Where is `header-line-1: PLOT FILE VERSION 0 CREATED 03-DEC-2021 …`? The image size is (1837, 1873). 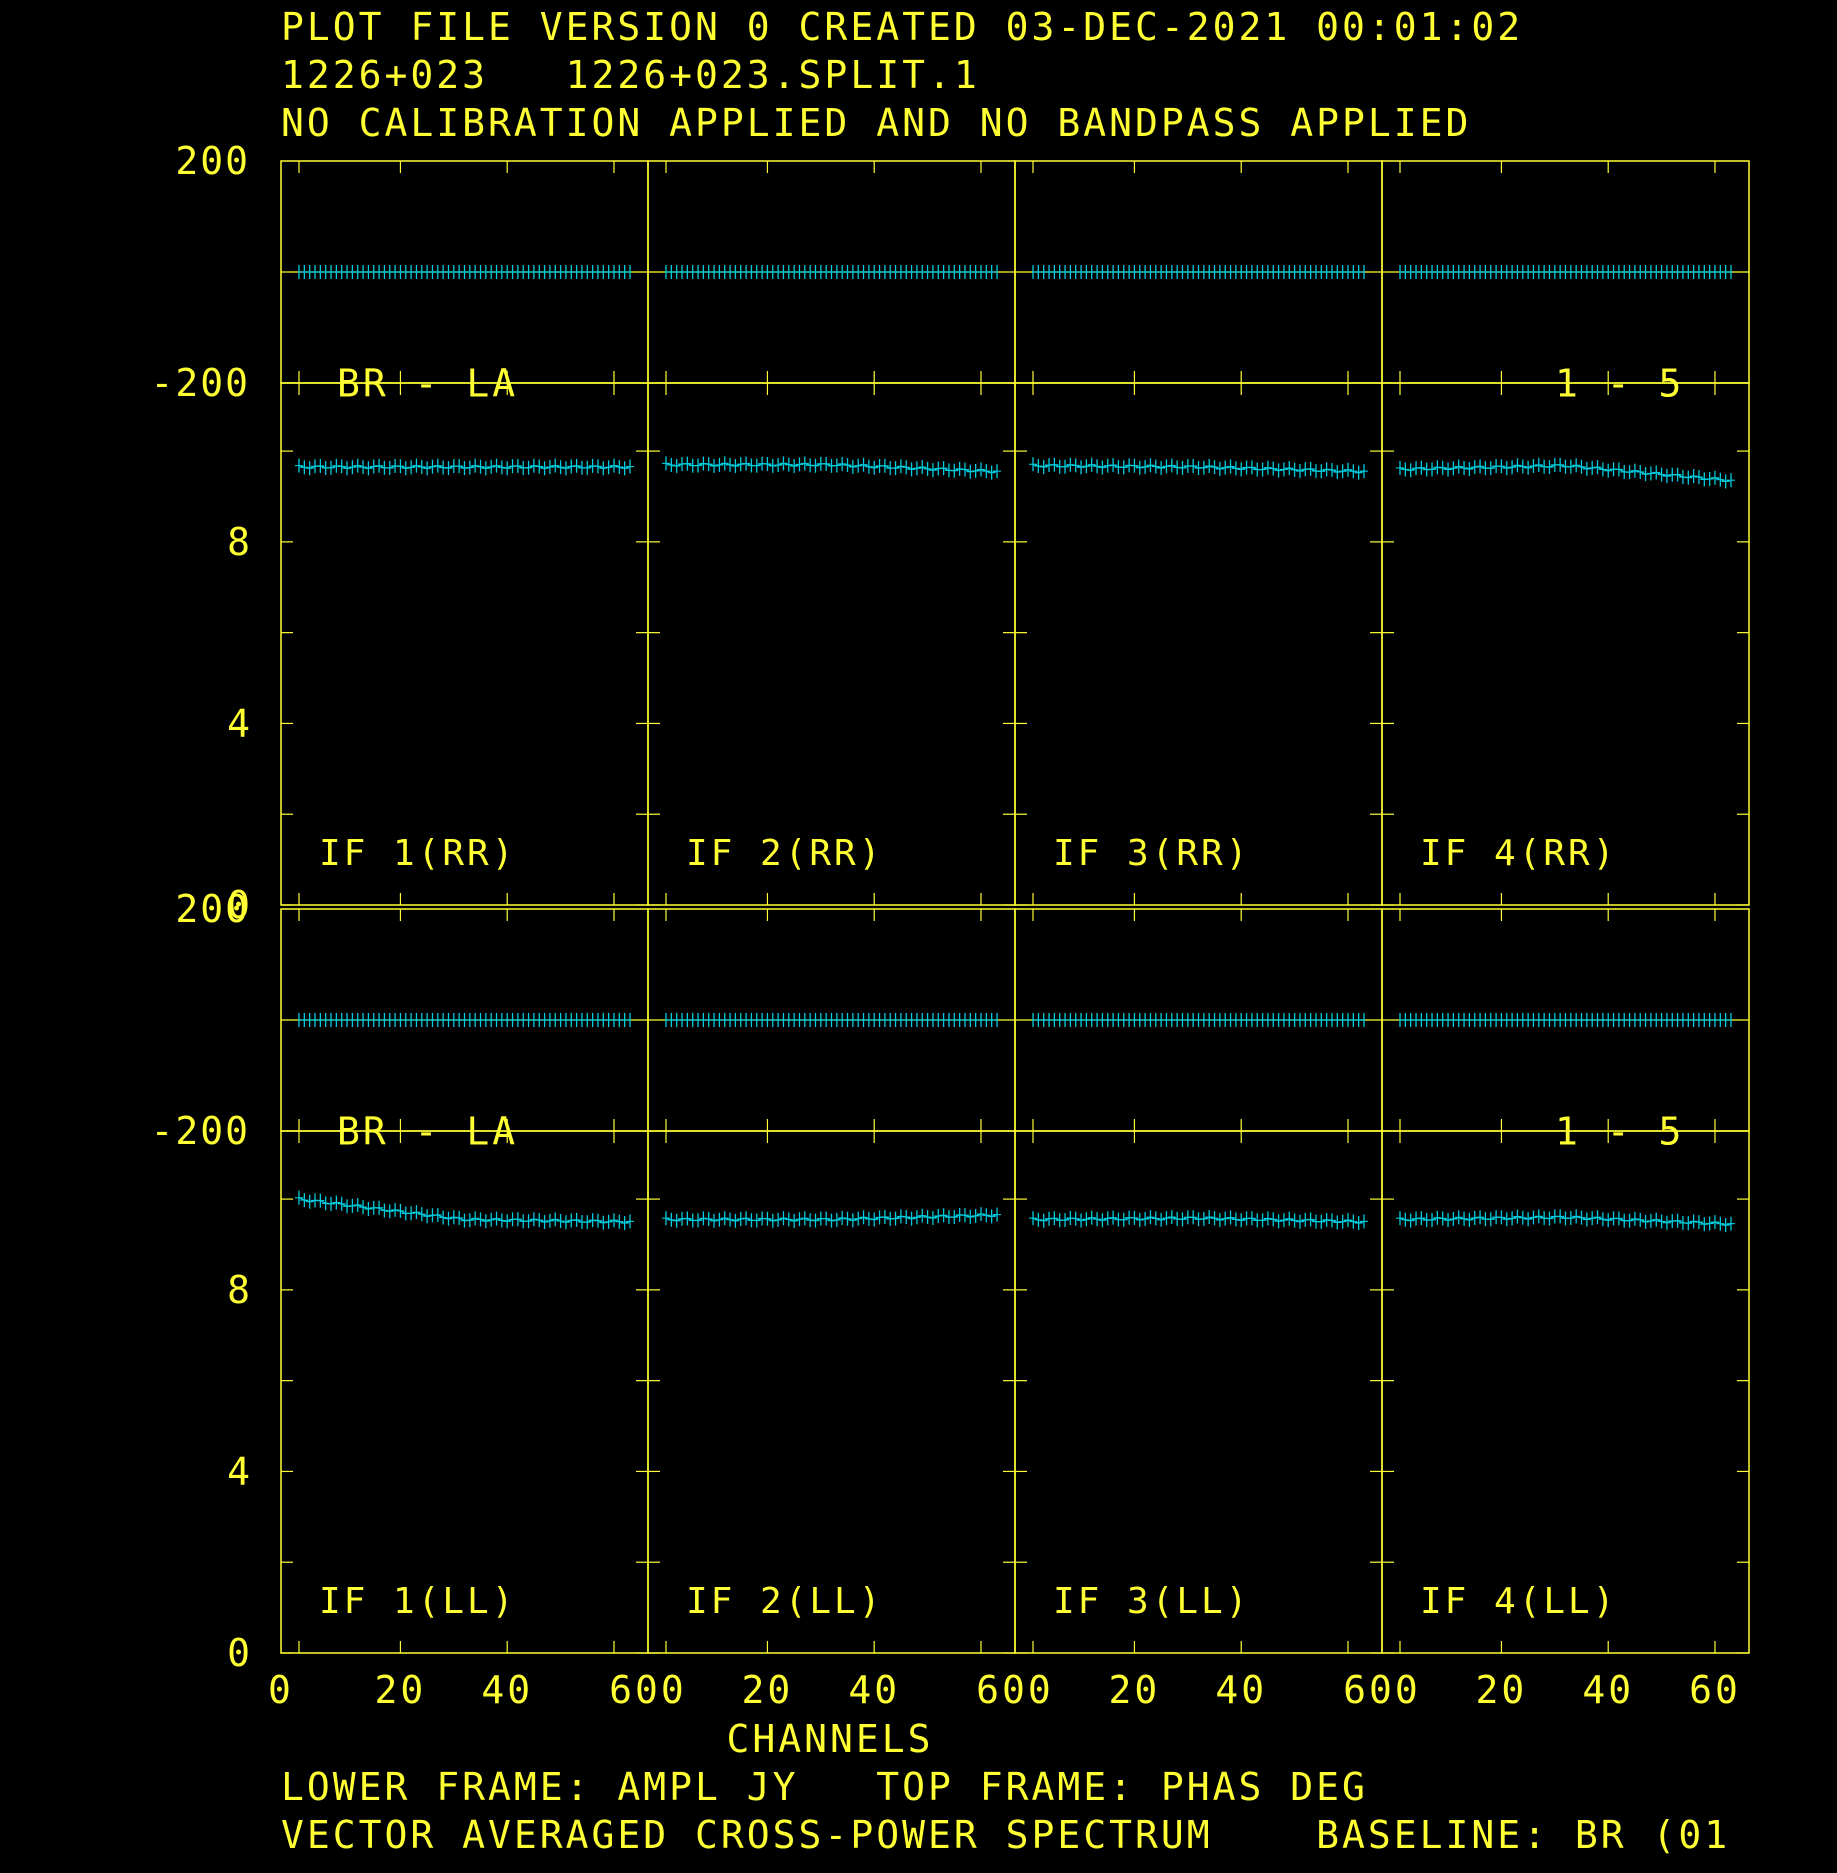
header-line-1: PLOT FILE VERSION 0 CREATED 03-DEC-2021 … is located at coordinates (902, 27).